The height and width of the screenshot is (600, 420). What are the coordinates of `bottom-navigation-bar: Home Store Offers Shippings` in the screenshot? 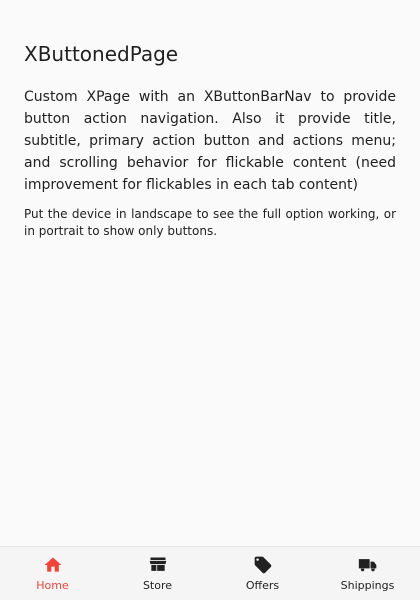 It's located at (210, 573).